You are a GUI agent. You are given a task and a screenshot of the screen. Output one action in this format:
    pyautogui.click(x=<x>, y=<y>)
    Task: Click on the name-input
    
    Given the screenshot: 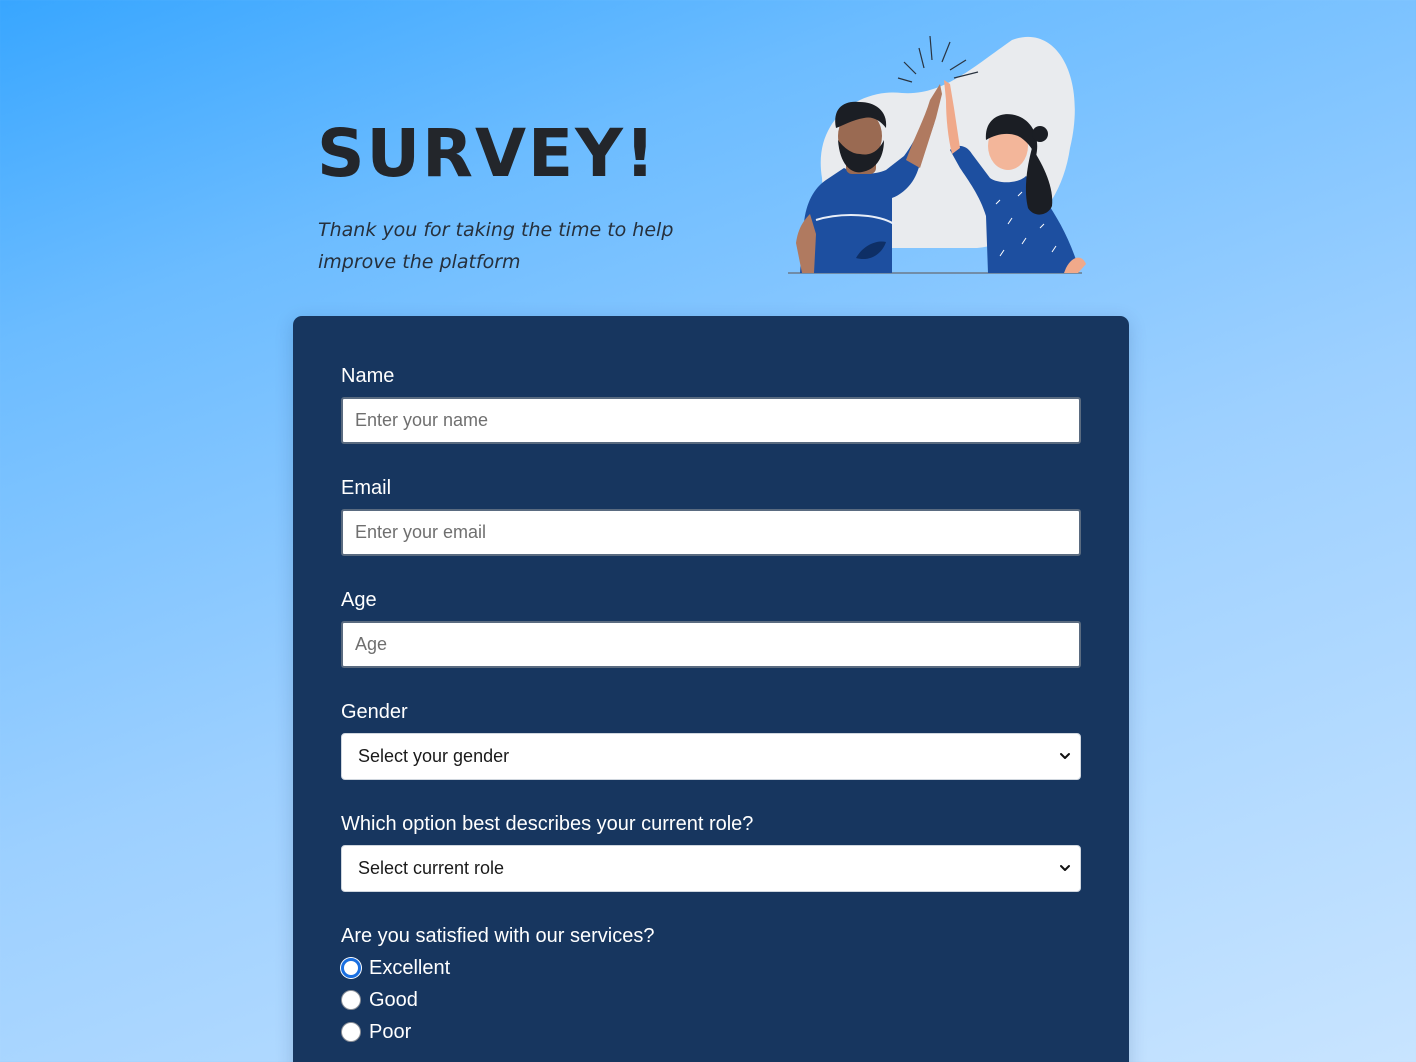 What is the action you would take?
    pyautogui.click(x=711, y=420)
    